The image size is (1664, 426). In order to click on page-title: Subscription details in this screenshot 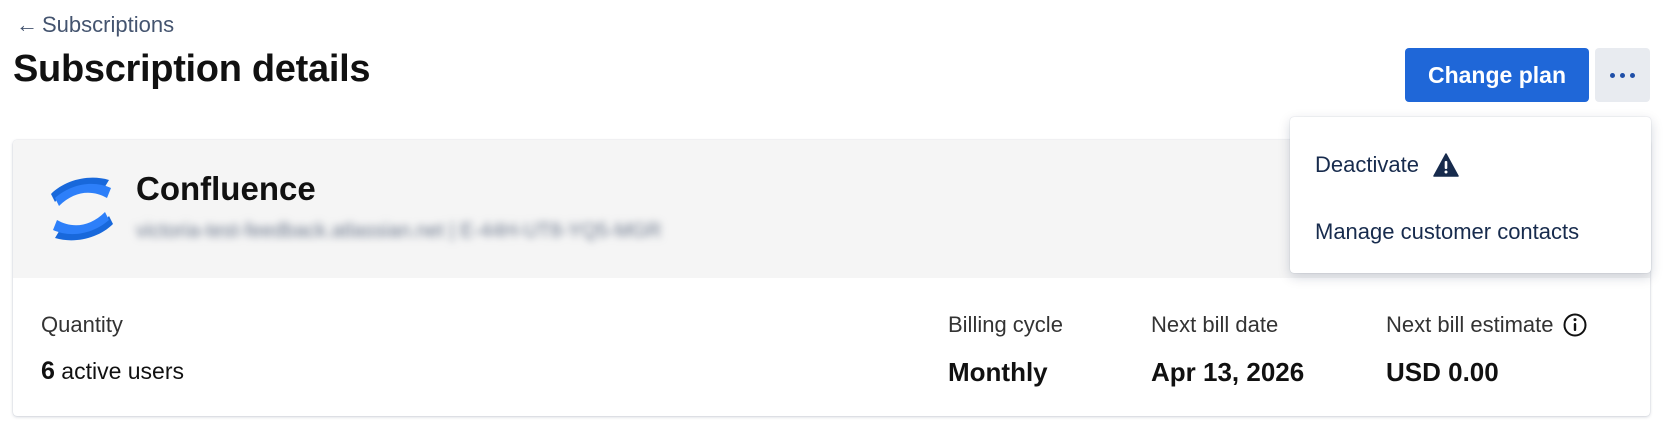, I will do `click(192, 69)`.